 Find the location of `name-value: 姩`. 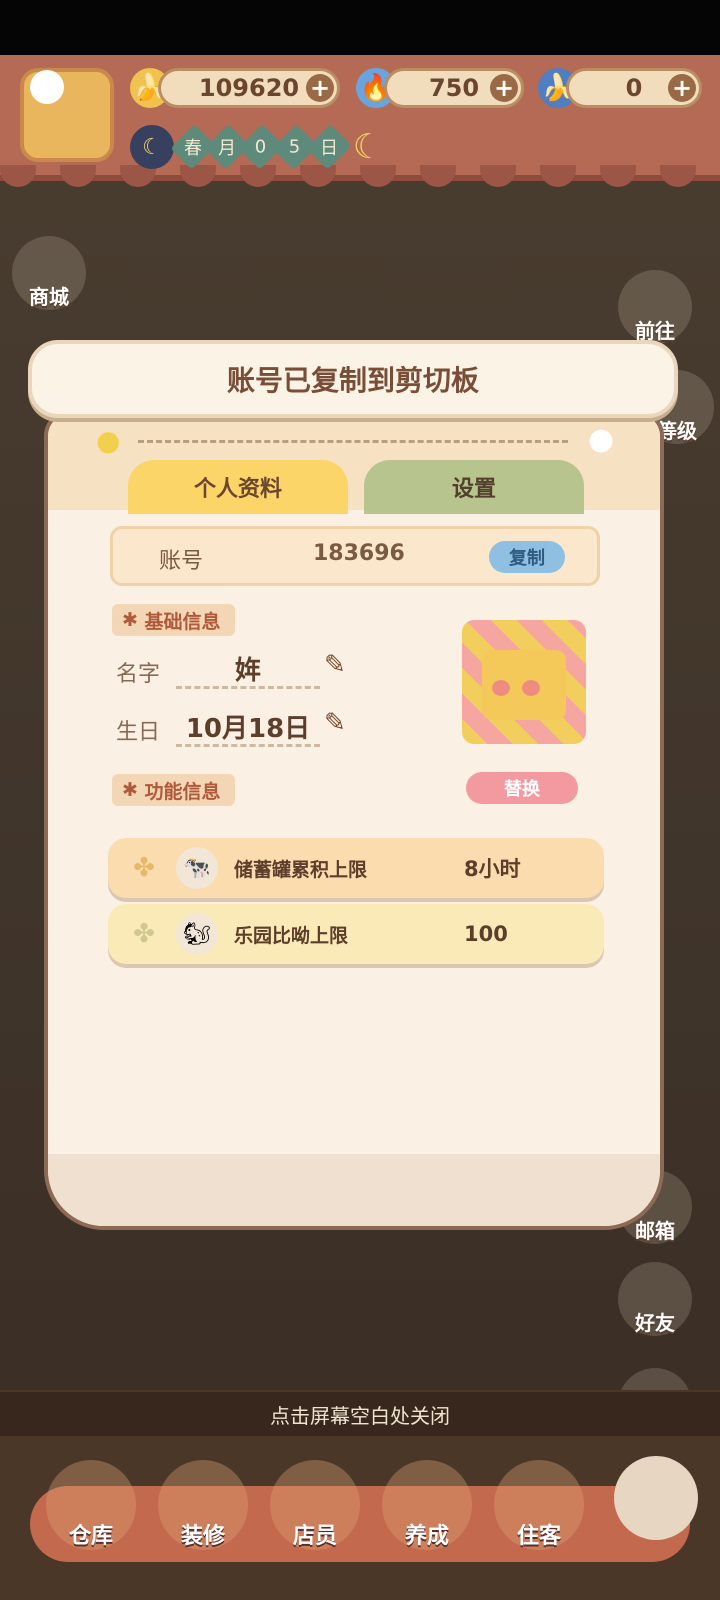

name-value: 姩 is located at coordinates (247, 671).